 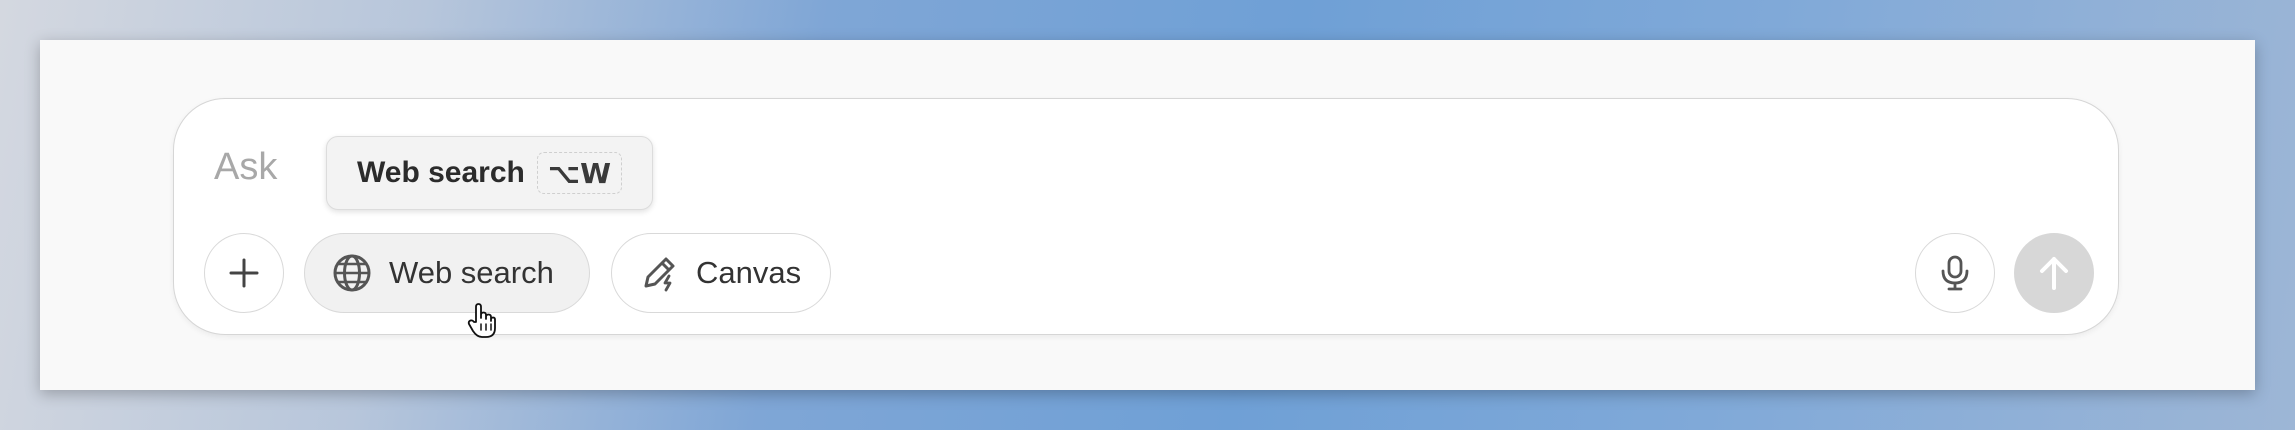 I want to click on send-button, so click(x=2054, y=273).